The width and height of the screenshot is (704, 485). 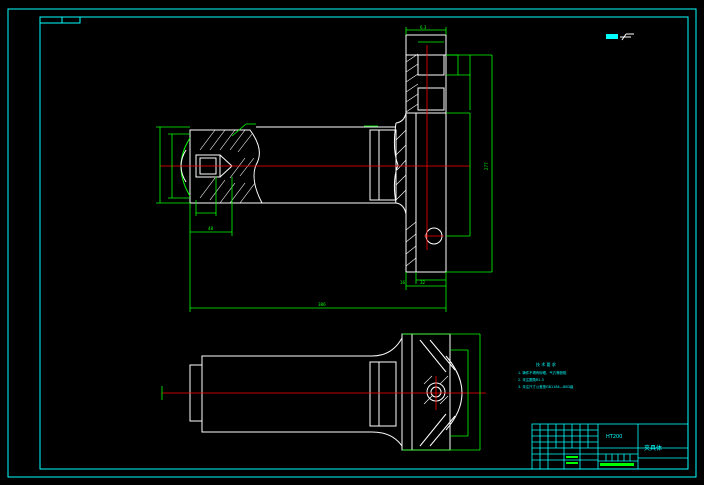 I want to click on dim-small-b: 16, so click(x=403, y=282).